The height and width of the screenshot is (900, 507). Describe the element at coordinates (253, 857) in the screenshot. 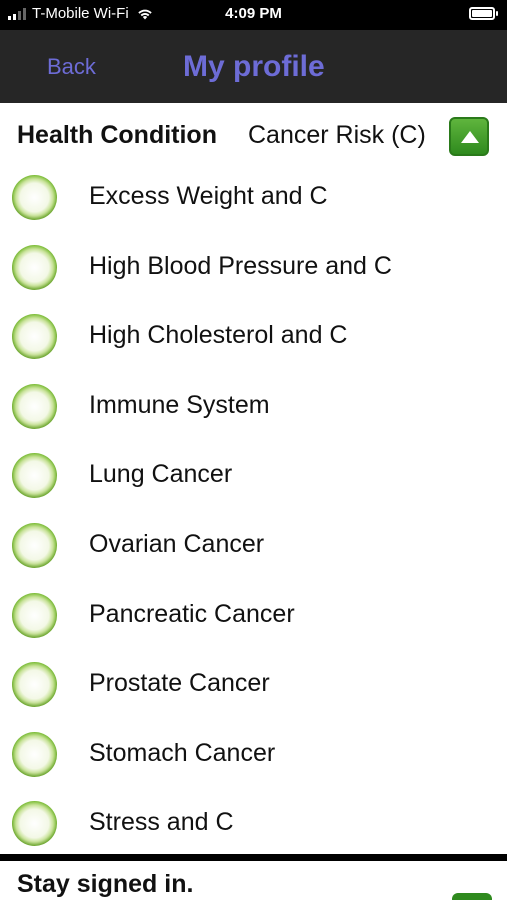

I see `section-divider` at that location.